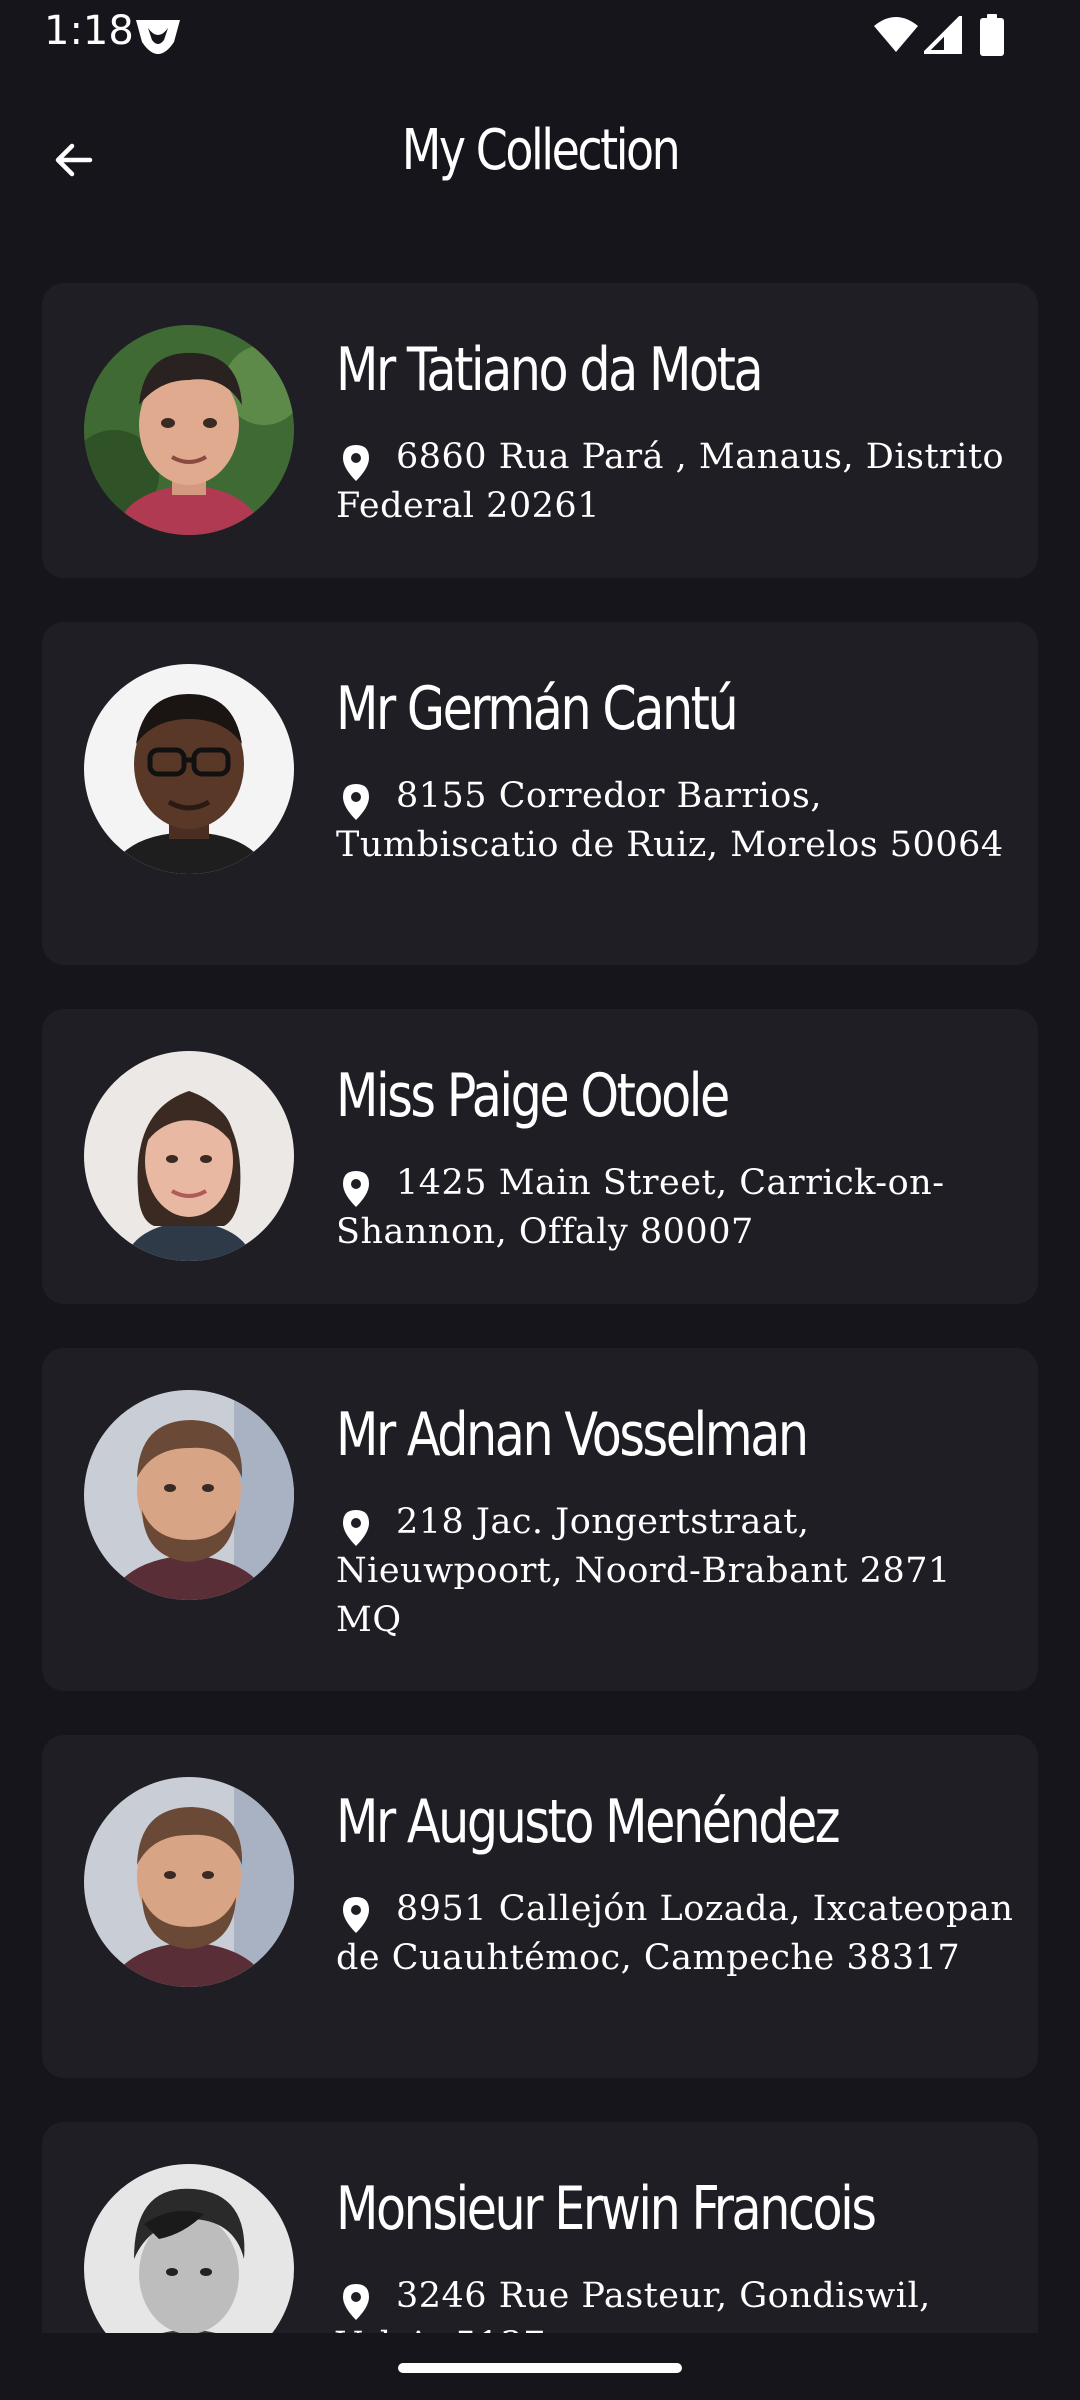 This screenshot has width=1080, height=2400. I want to click on status-bar: 1:18, so click(540, 37).